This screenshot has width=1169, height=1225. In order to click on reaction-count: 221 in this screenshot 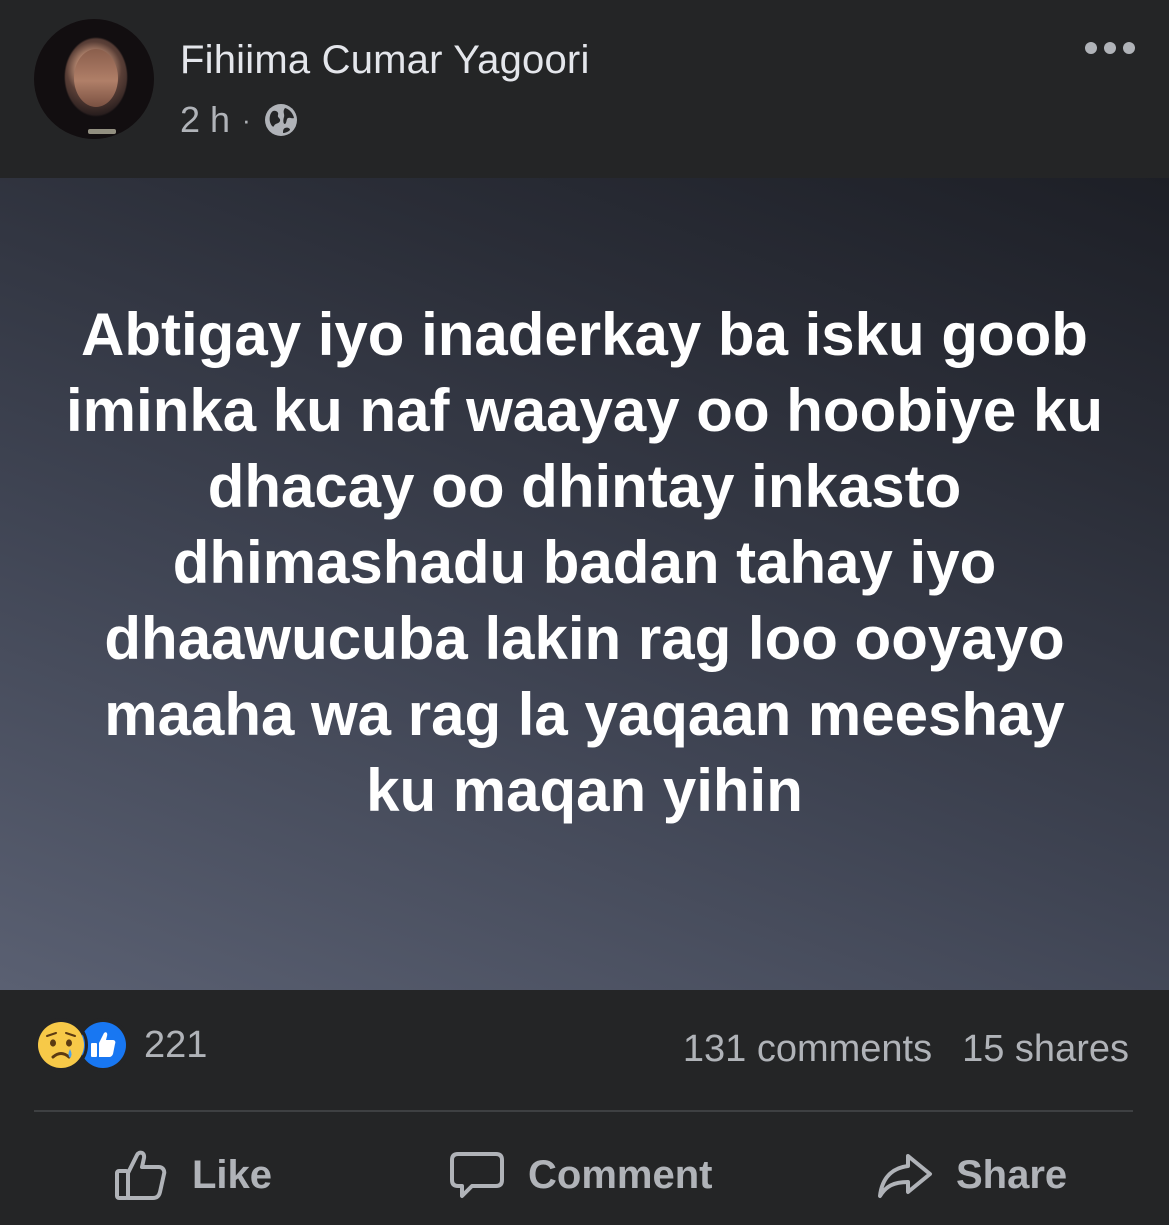, I will do `click(176, 1044)`.